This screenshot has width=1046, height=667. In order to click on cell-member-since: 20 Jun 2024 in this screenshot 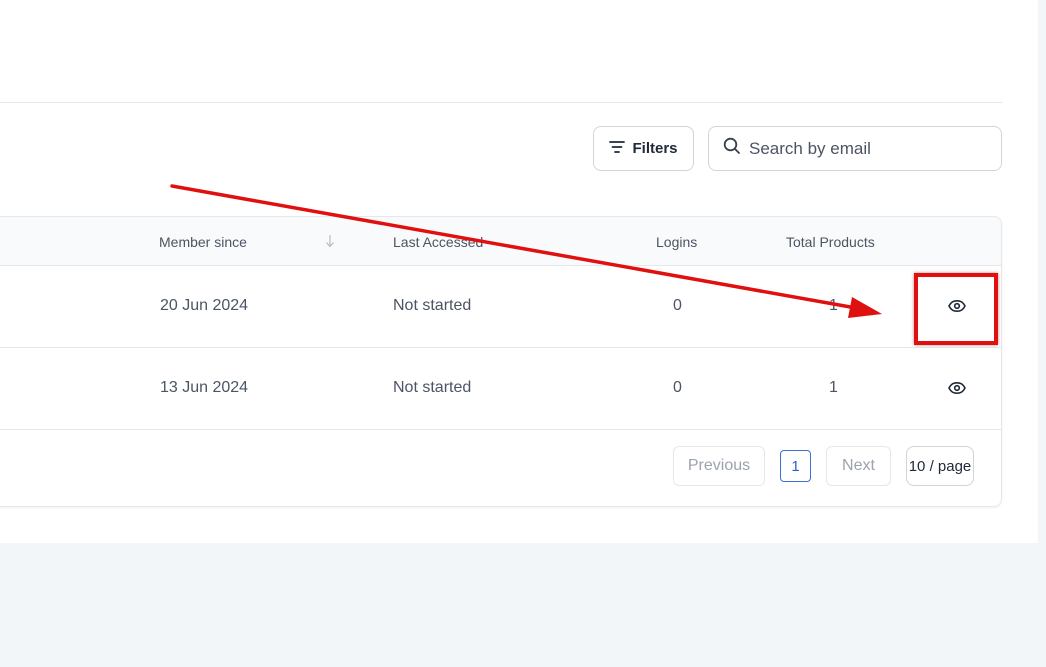, I will do `click(204, 305)`.